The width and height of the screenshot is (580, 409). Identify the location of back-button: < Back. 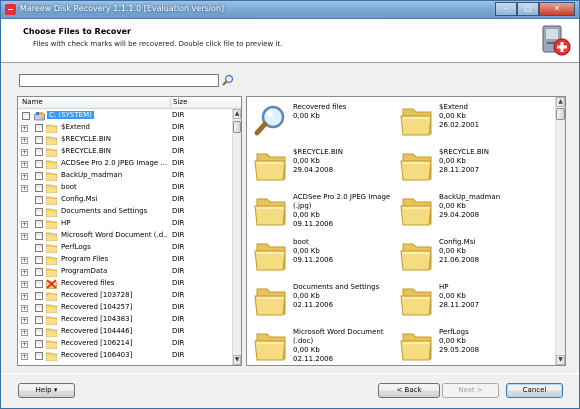
(409, 390).